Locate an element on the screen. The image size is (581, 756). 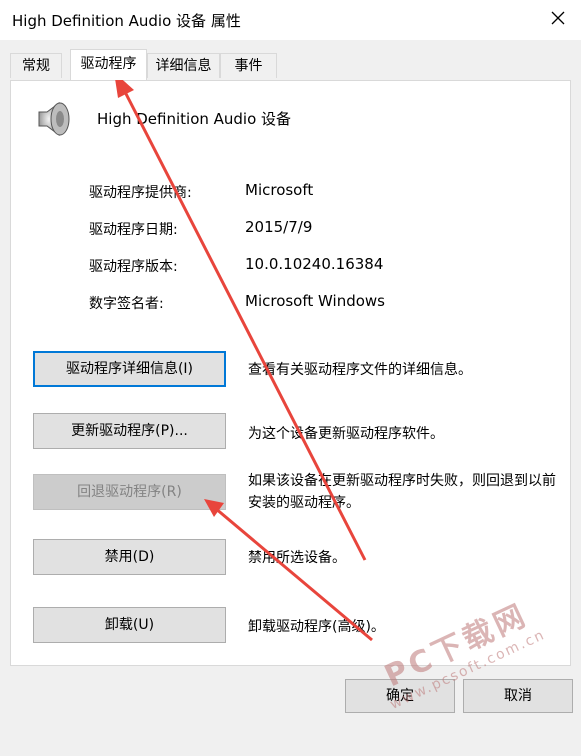
uninstall-driver-button: 卸载(U) is located at coordinates (129, 625).